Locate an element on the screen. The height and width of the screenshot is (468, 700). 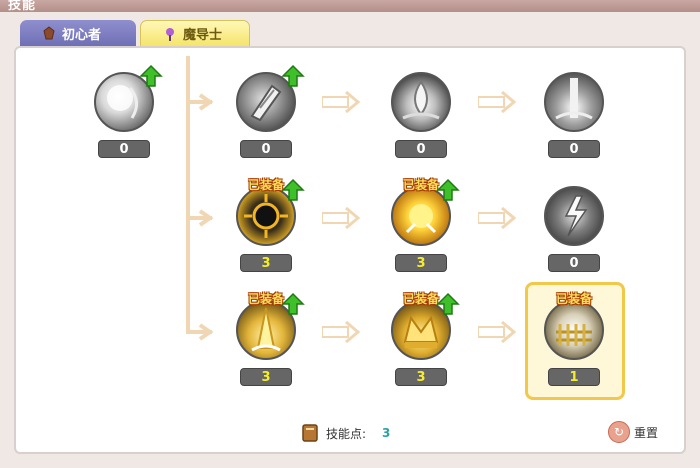
reset-icon: ↻ is located at coordinates (619, 432).